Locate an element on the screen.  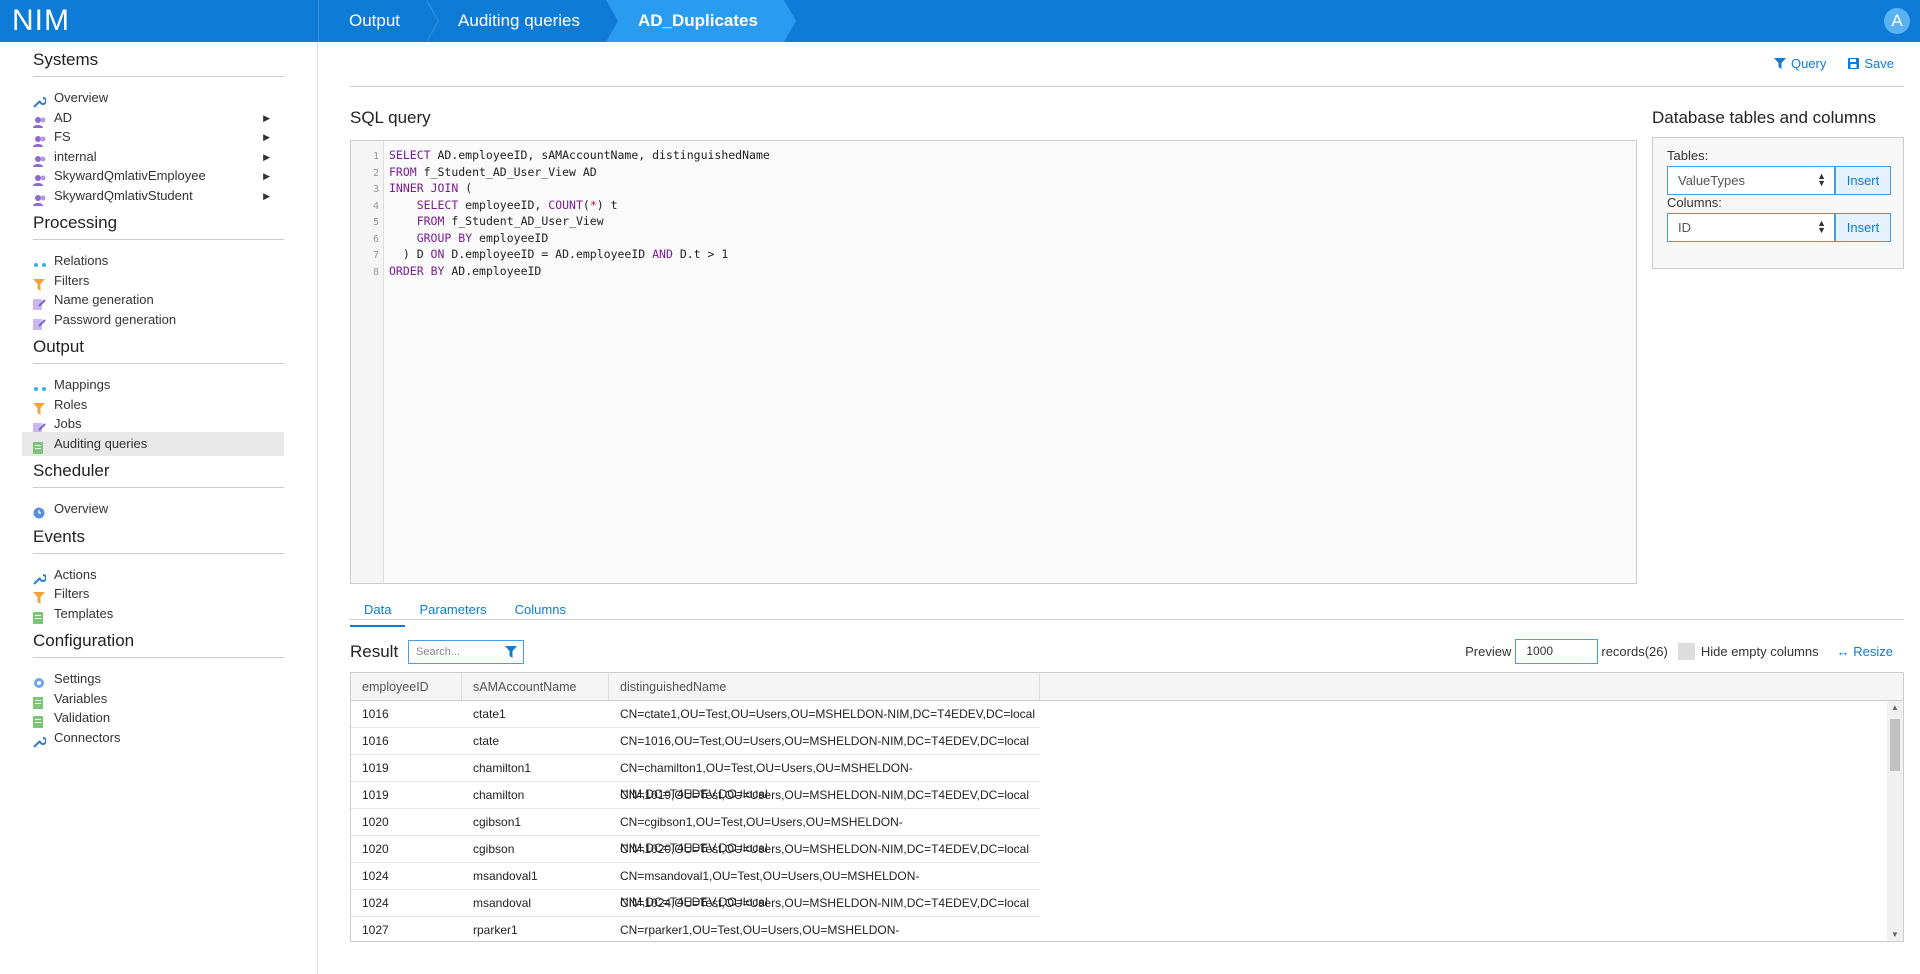
clock-icon is located at coordinates (39, 511).